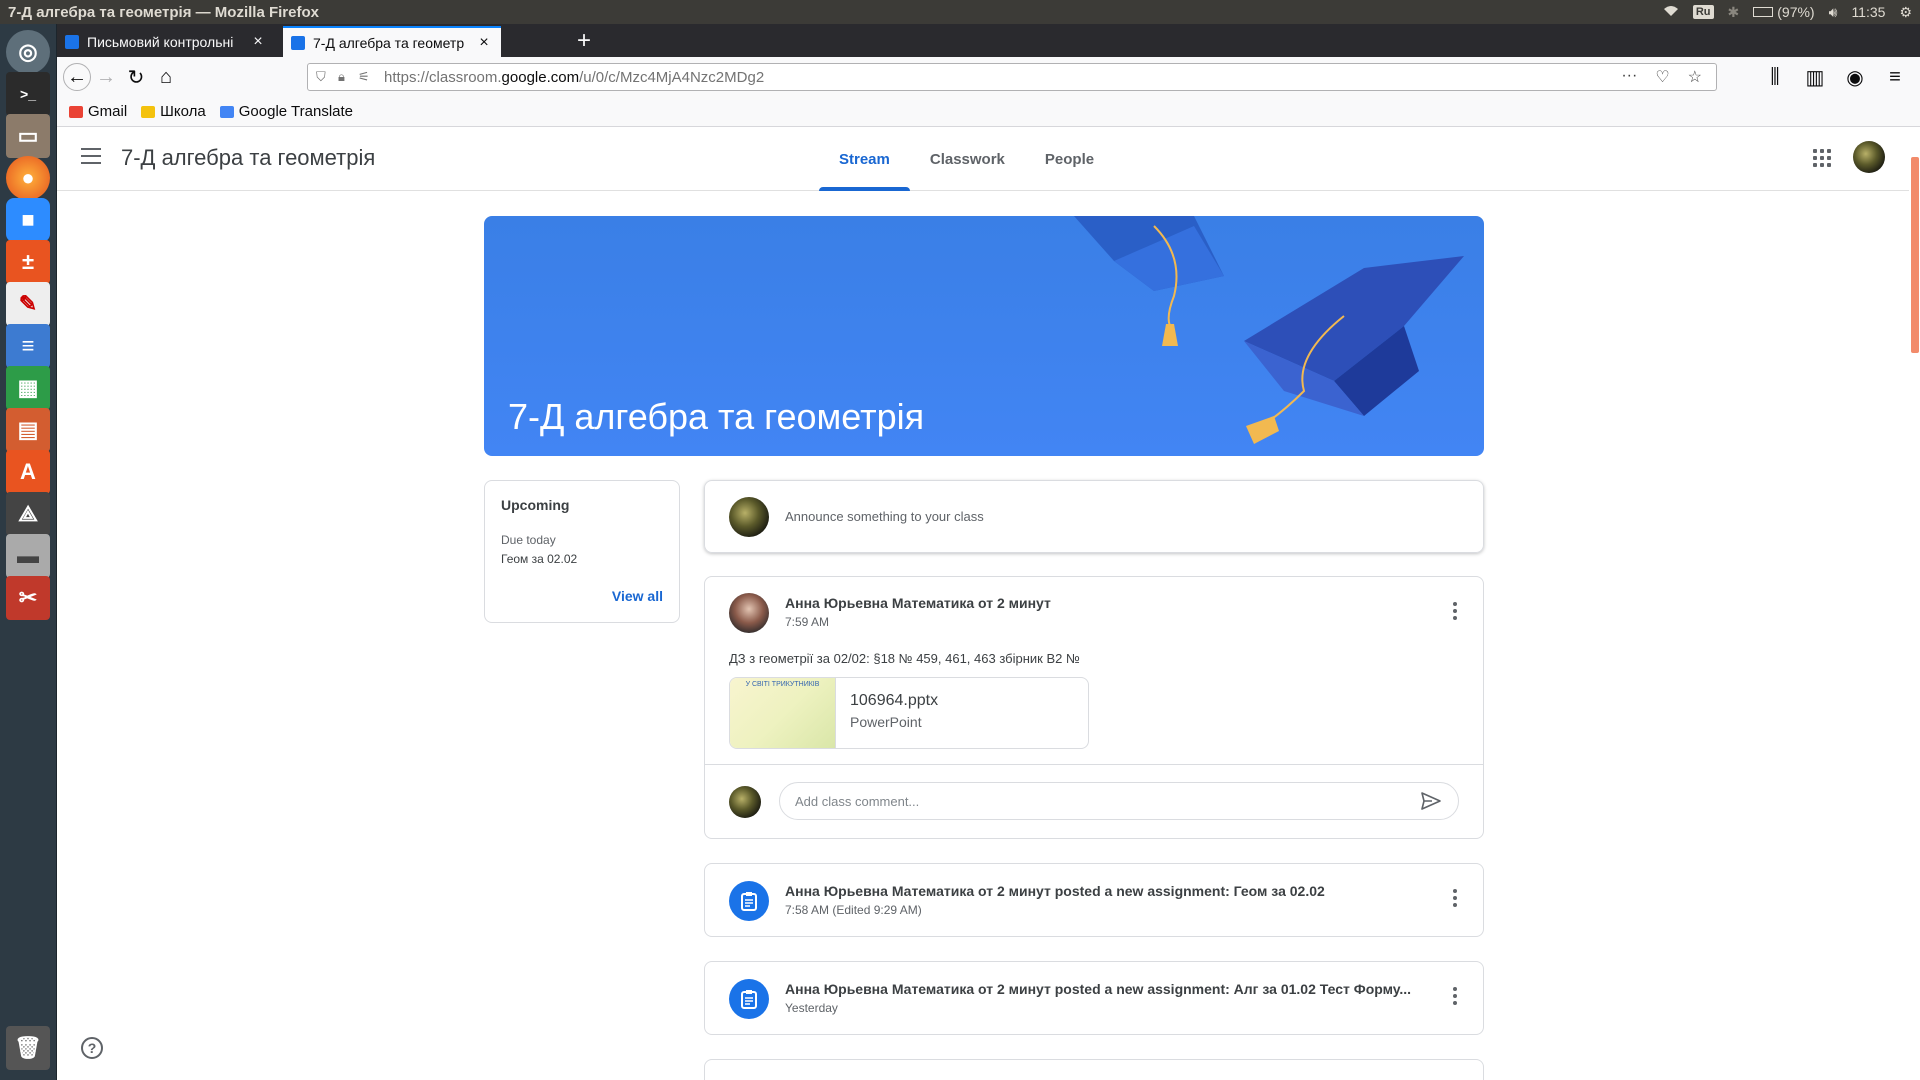 The height and width of the screenshot is (1080, 1920). What do you see at coordinates (286, 111) in the screenshot?
I see `bookmark-google-translate: Google Translate` at bounding box center [286, 111].